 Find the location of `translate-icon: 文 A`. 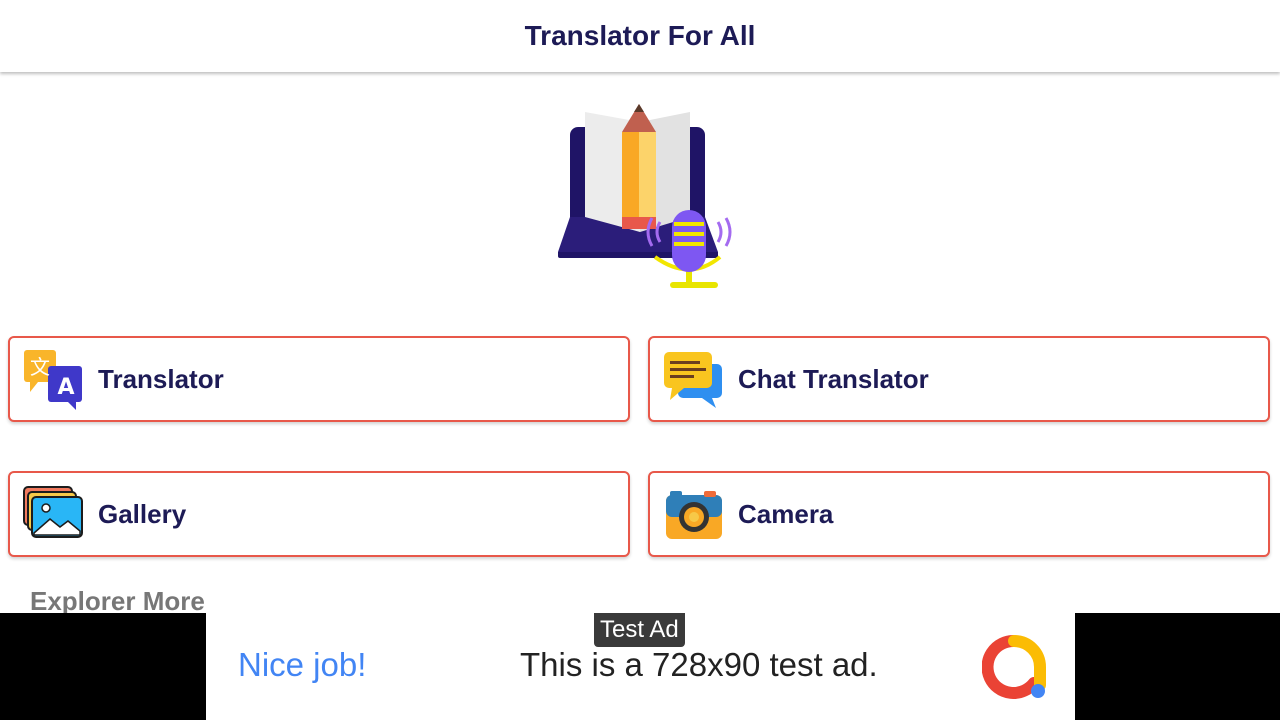

translate-icon: 文 A is located at coordinates (53, 379).